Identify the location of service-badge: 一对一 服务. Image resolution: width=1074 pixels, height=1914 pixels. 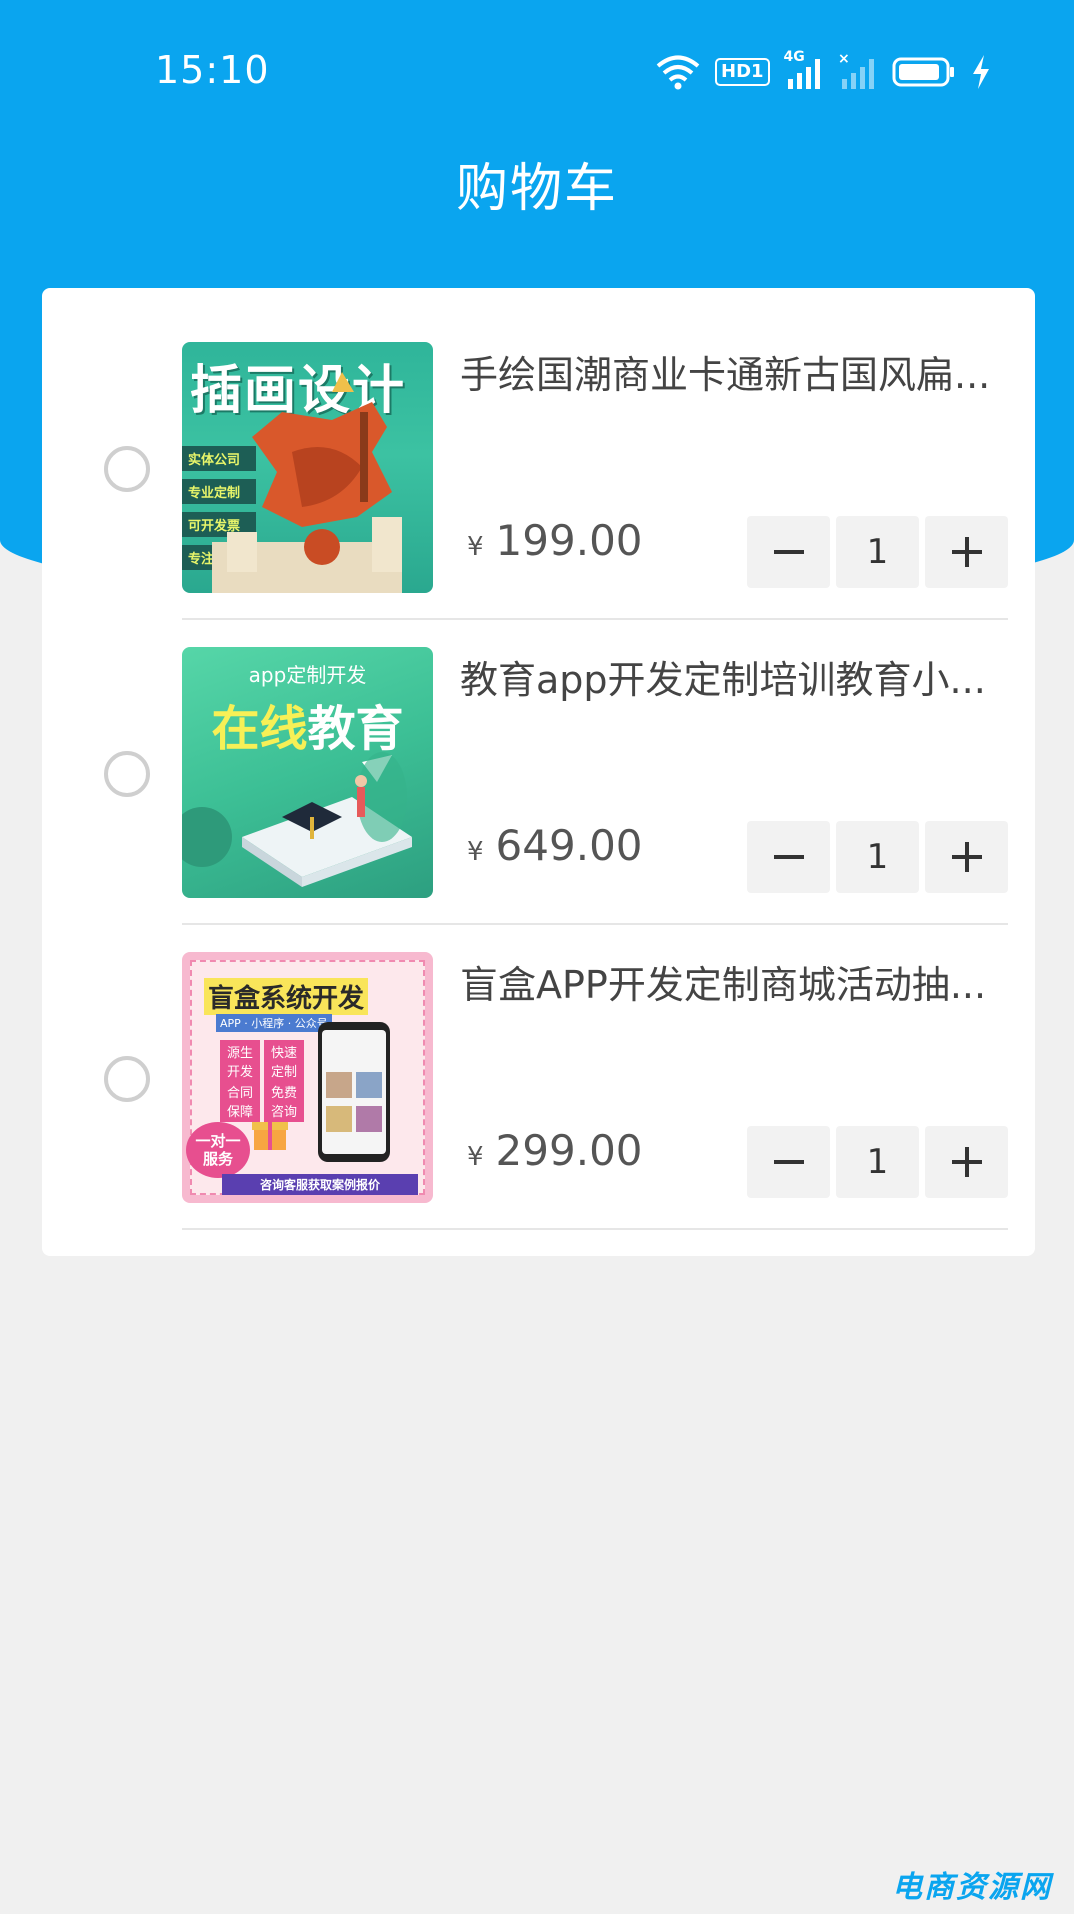
(218, 1150).